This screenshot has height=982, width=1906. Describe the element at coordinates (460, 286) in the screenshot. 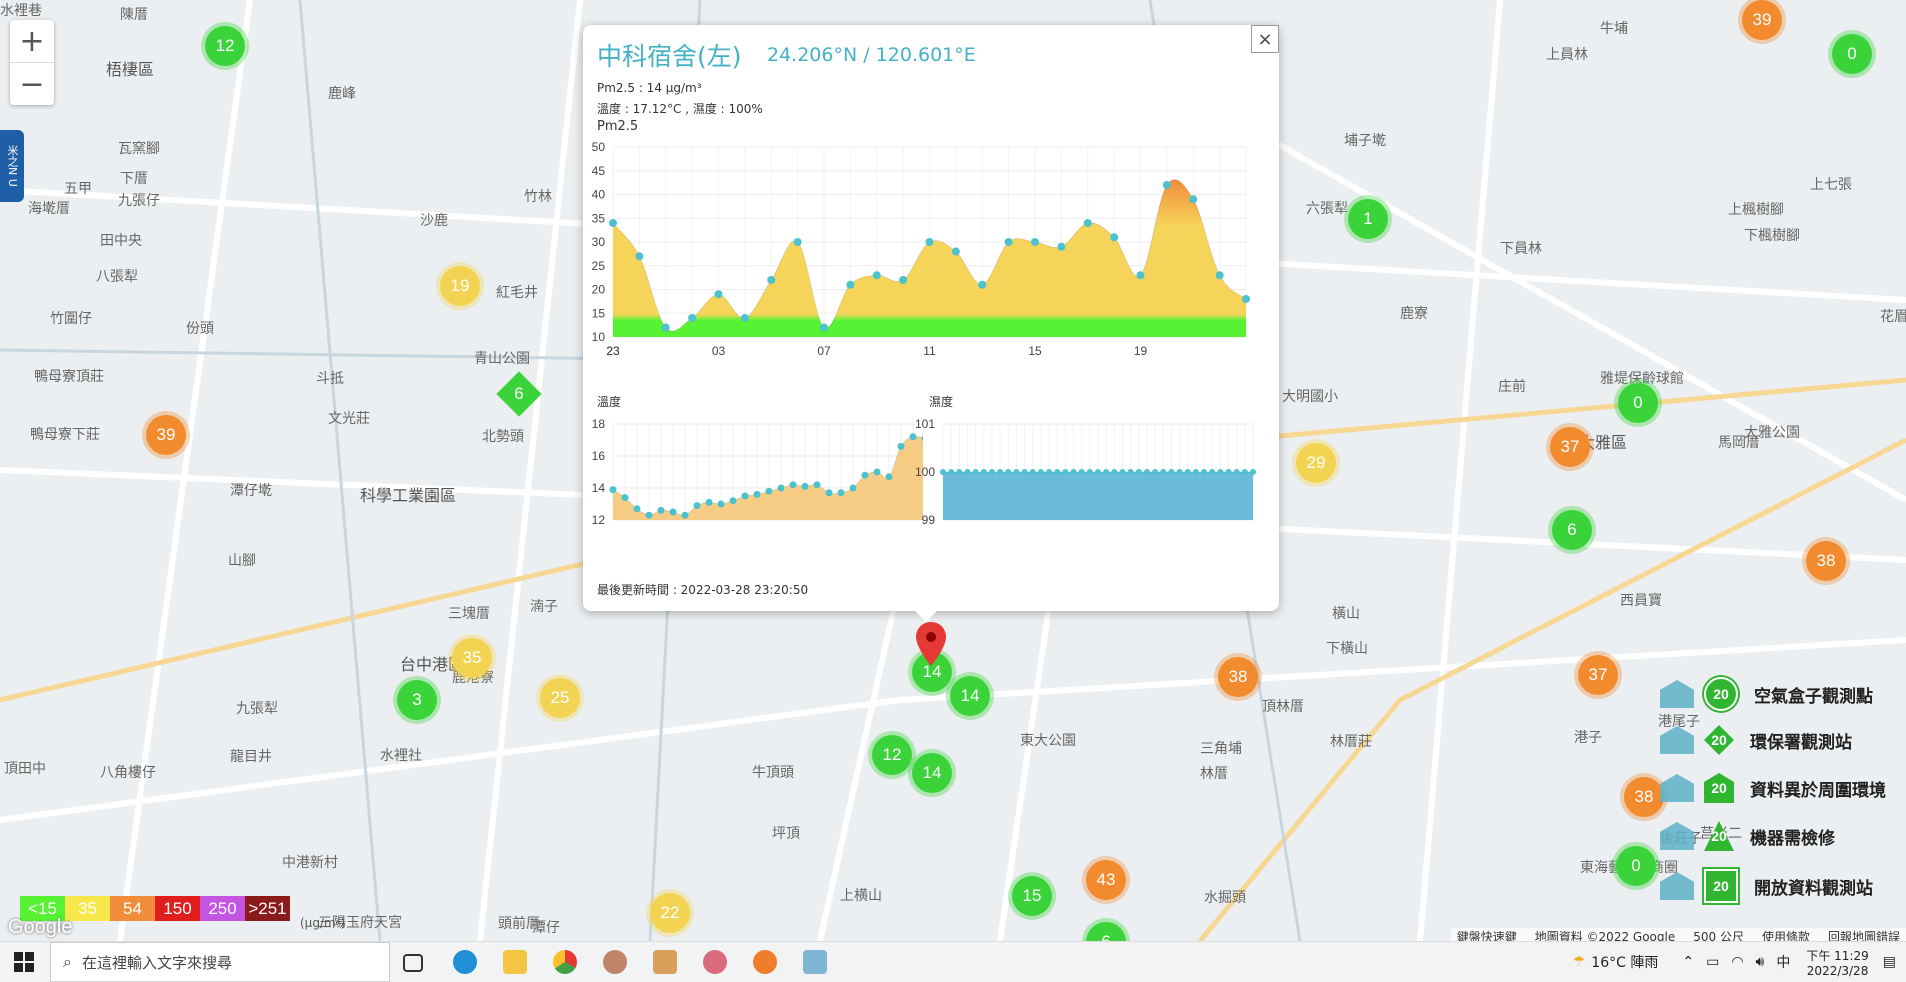

I see `station-cluster: 19` at that location.